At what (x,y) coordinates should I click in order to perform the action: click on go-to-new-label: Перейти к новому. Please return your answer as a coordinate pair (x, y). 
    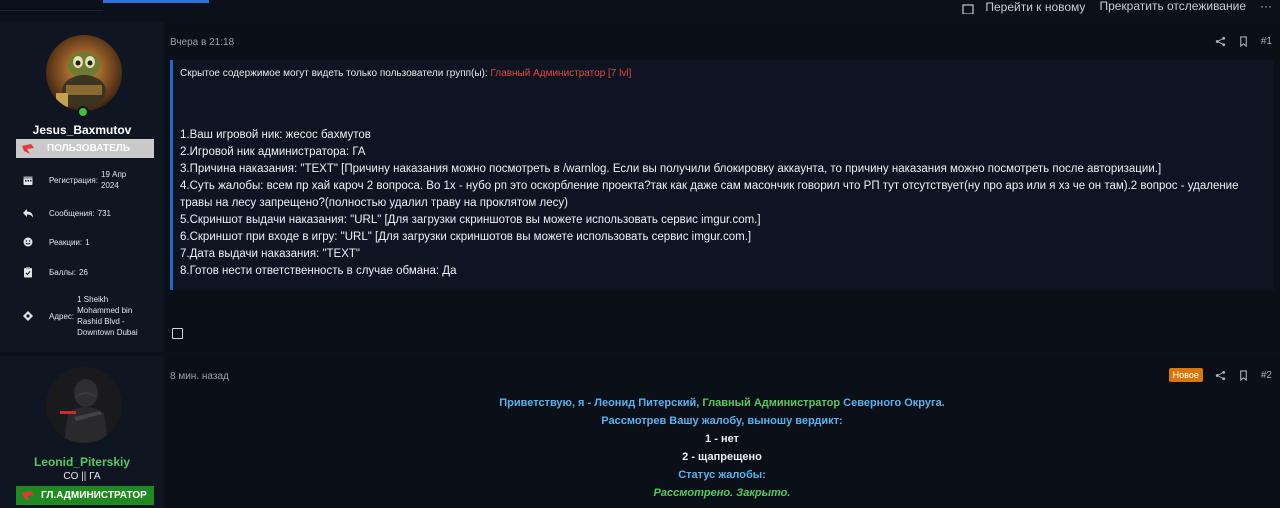
    Looking at the image, I should click on (1035, 7).